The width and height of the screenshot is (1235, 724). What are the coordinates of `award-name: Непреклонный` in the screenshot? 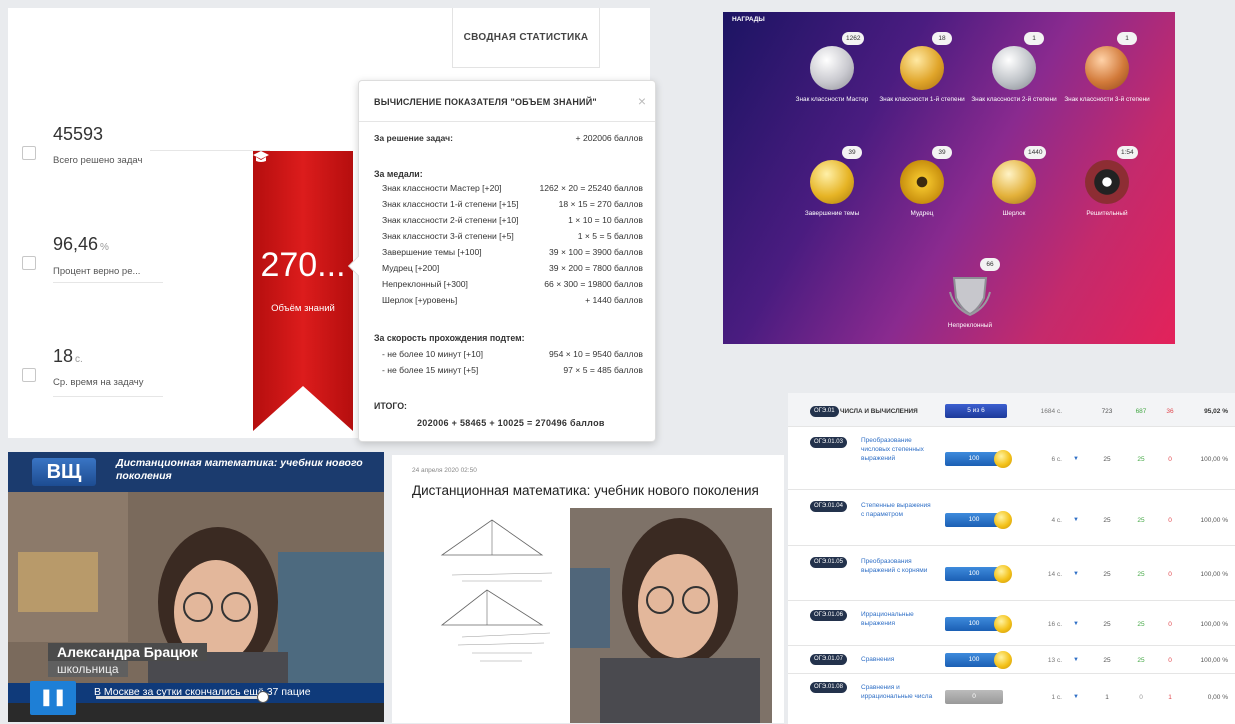 It's located at (970, 325).